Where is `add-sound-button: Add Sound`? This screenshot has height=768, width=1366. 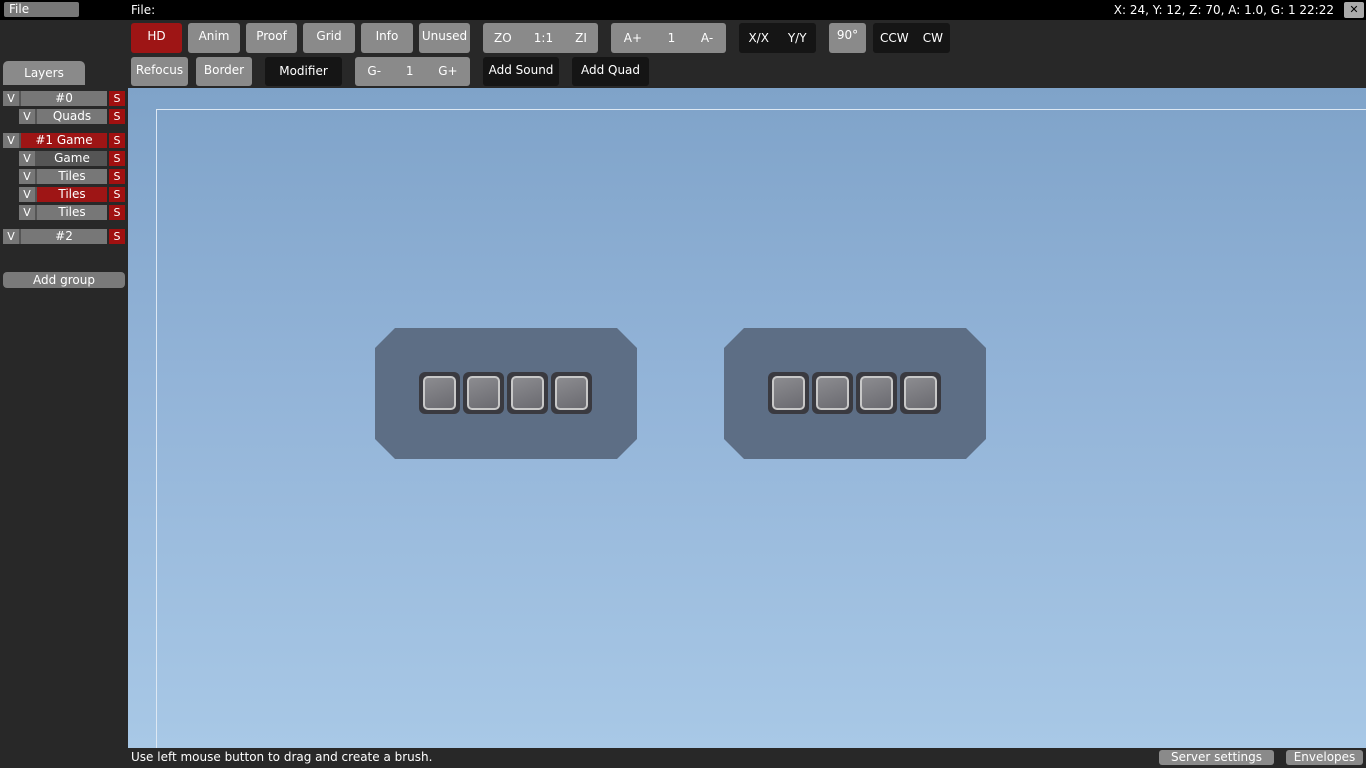 add-sound-button: Add Sound is located at coordinates (521, 71).